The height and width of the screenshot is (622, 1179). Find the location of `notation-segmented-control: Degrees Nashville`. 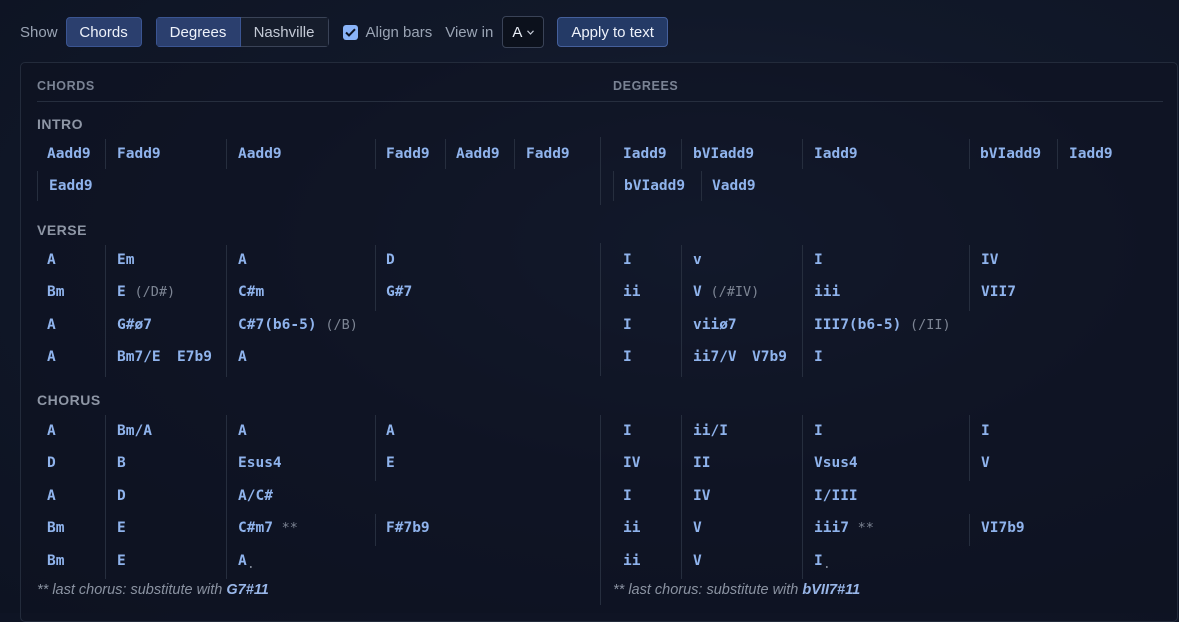

notation-segmented-control: Degrees Nashville is located at coordinates (242, 32).